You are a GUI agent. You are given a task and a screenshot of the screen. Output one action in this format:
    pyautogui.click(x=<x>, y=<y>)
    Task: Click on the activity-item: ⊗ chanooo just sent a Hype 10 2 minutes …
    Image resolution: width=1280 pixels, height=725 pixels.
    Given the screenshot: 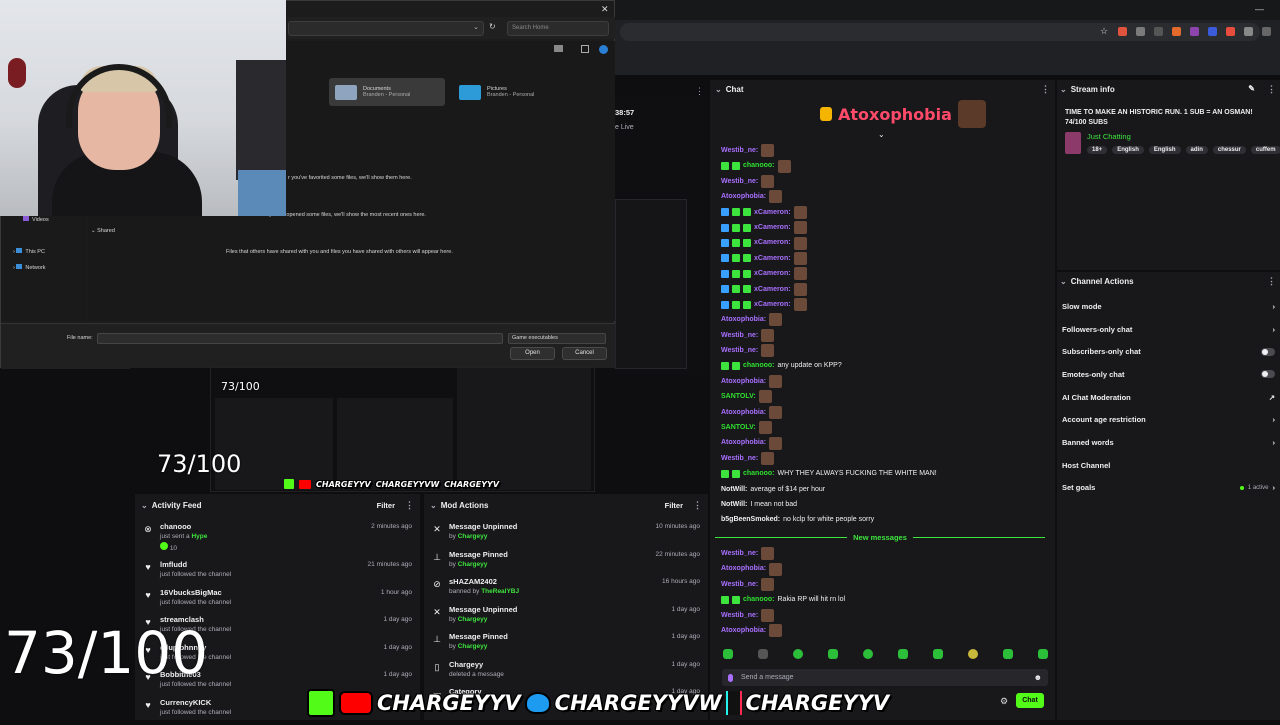 What is the action you would take?
    pyautogui.click(x=277, y=541)
    